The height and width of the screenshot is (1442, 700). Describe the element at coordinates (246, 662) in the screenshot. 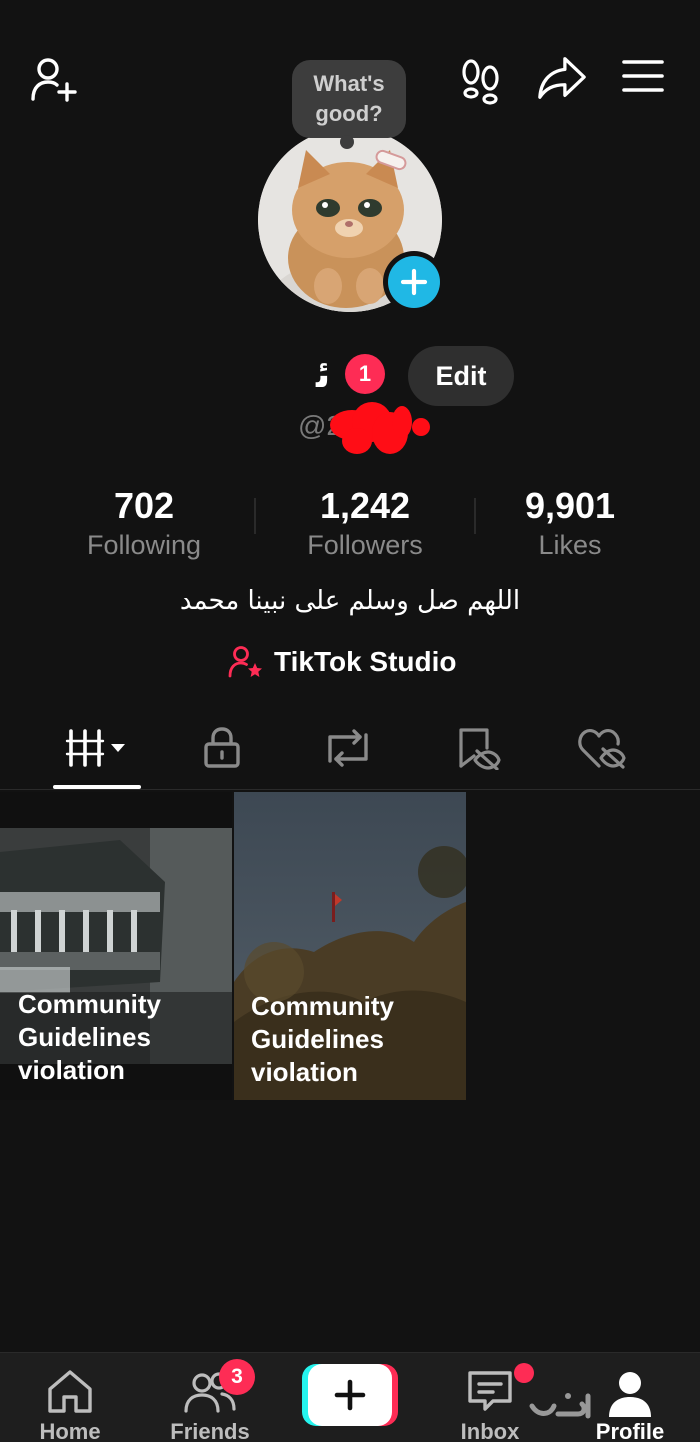

I see `creator-star-icon` at that location.